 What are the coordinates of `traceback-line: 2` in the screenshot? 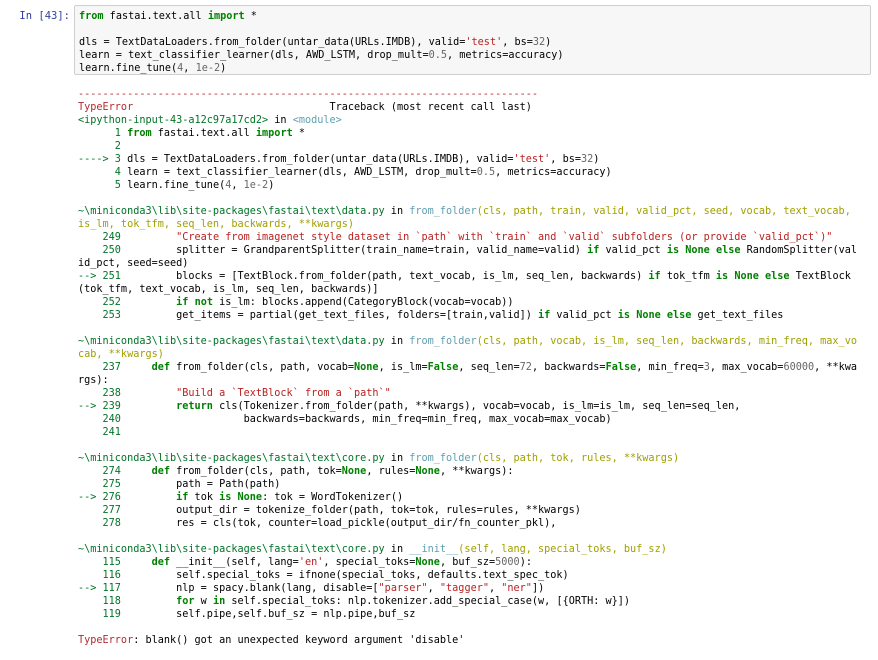 It's located at (99, 146).